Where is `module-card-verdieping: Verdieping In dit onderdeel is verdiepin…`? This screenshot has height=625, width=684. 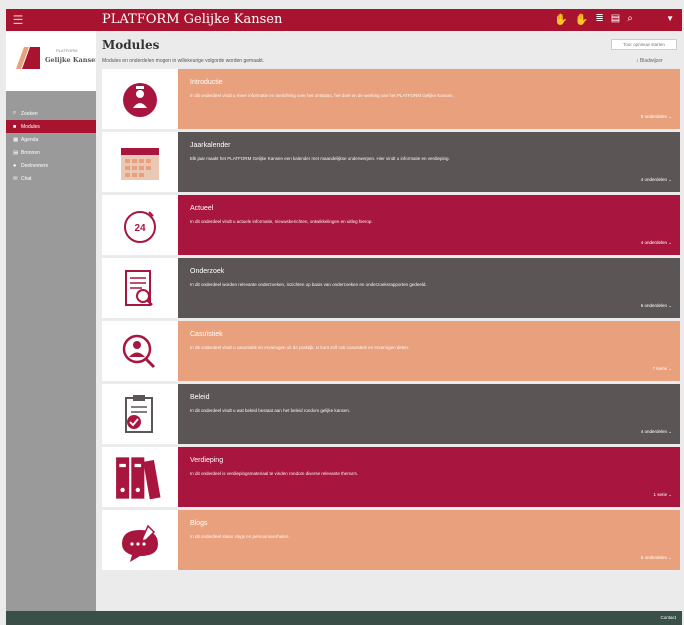
module-card-verdieping: Verdieping In dit onderdeel is verdiepin… is located at coordinates (391, 477).